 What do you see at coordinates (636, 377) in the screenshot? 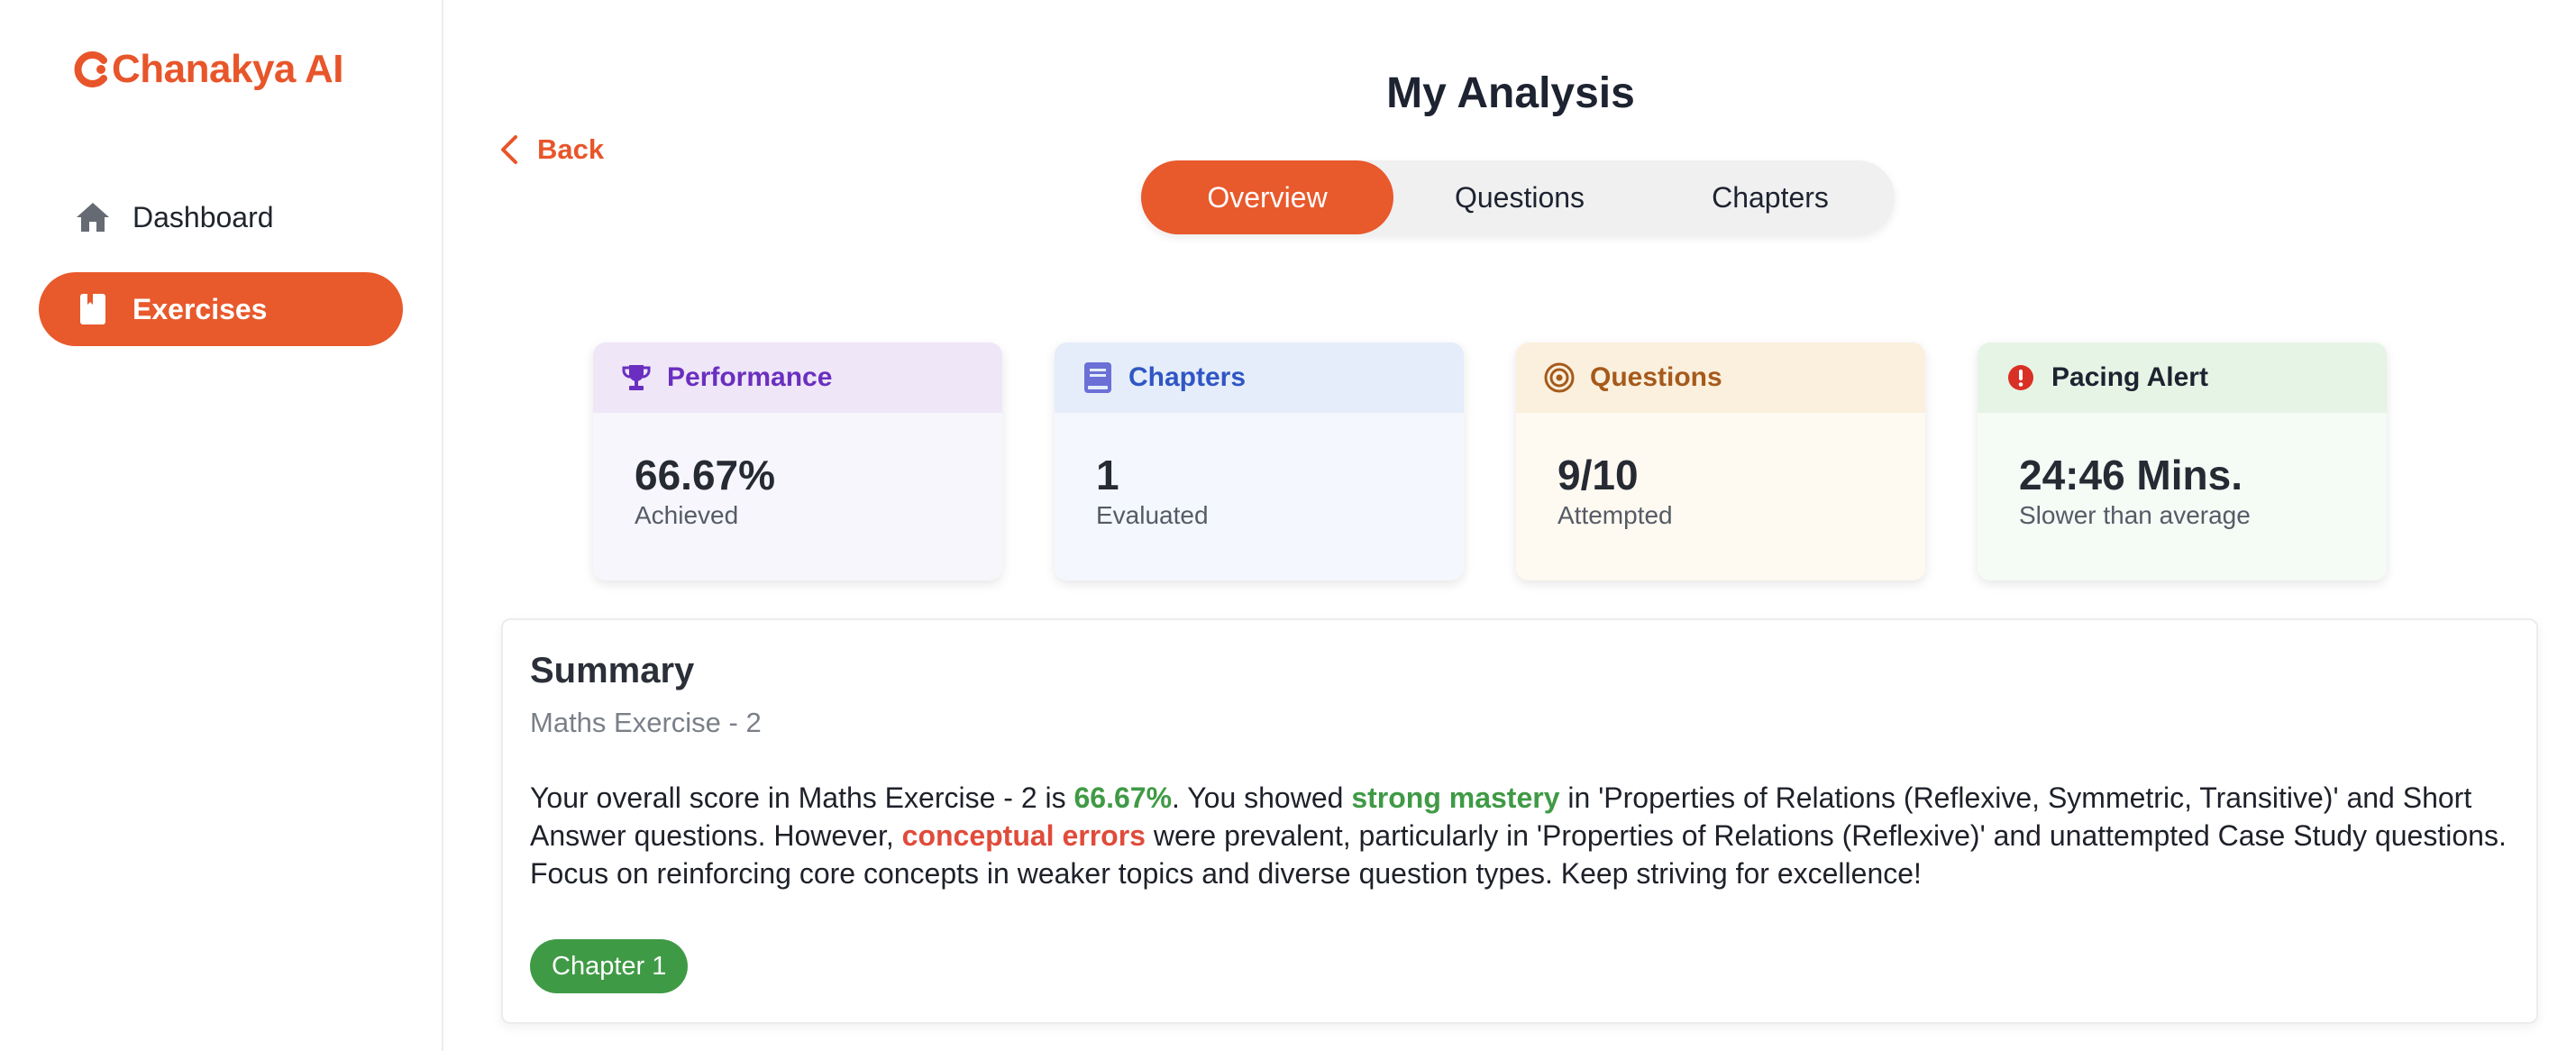
I see `trophy-icon` at bounding box center [636, 377].